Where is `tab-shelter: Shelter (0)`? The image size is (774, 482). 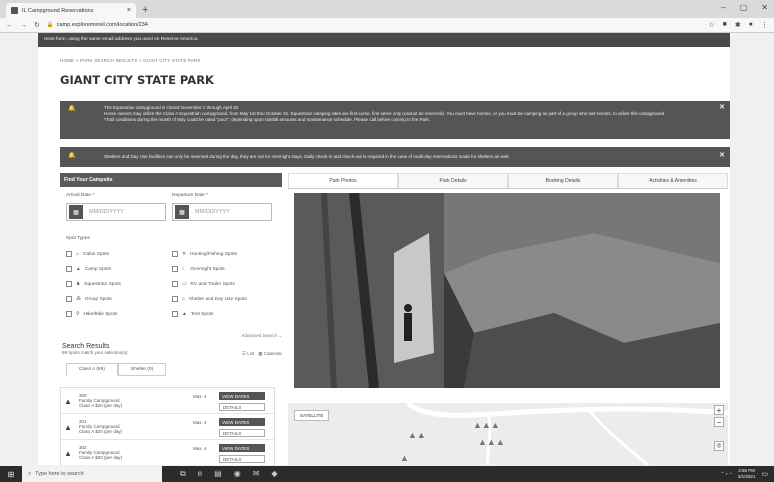
tab-shelter: Shelter (0) is located at coordinates (142, 369).